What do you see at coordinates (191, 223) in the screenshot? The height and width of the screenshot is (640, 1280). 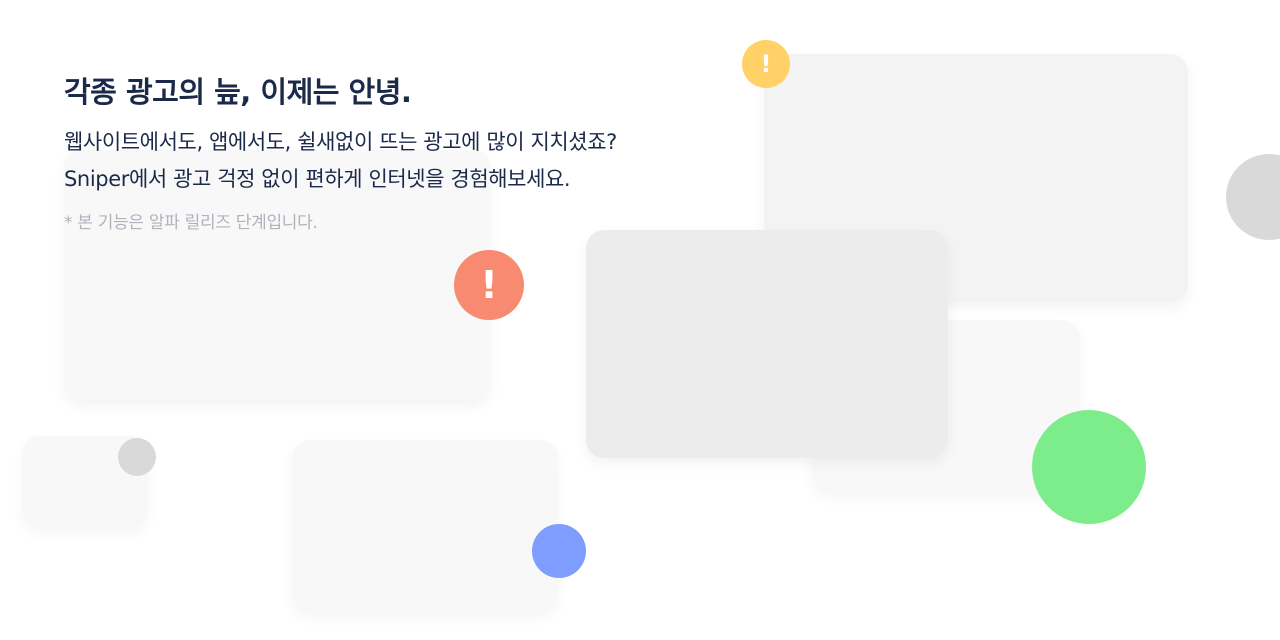 I see `alpha-release-note: * 본 기능은 알파 릴리즈 단계입니다.` at bounding box center [191, 223].